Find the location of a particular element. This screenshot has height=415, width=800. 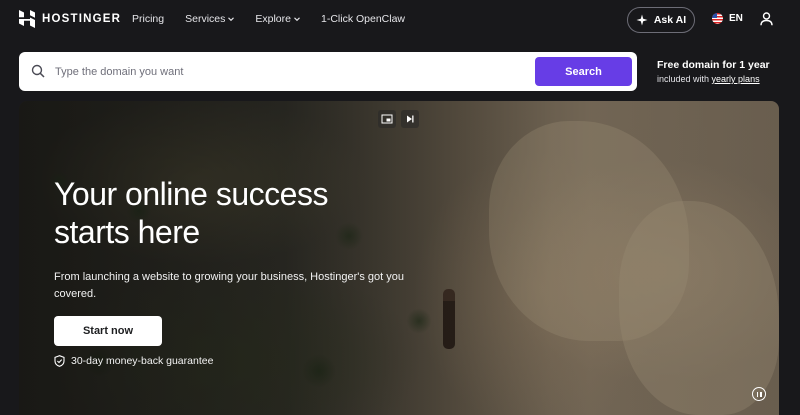

nav-link-pricing: Pricing is located at coordinates (148, 19).